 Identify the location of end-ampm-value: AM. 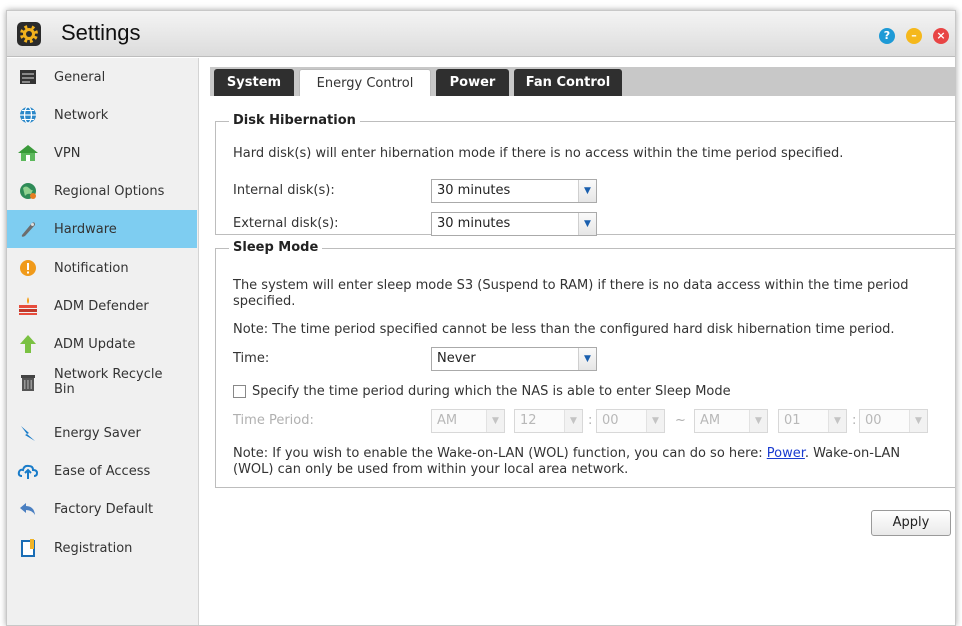
(710, 420).